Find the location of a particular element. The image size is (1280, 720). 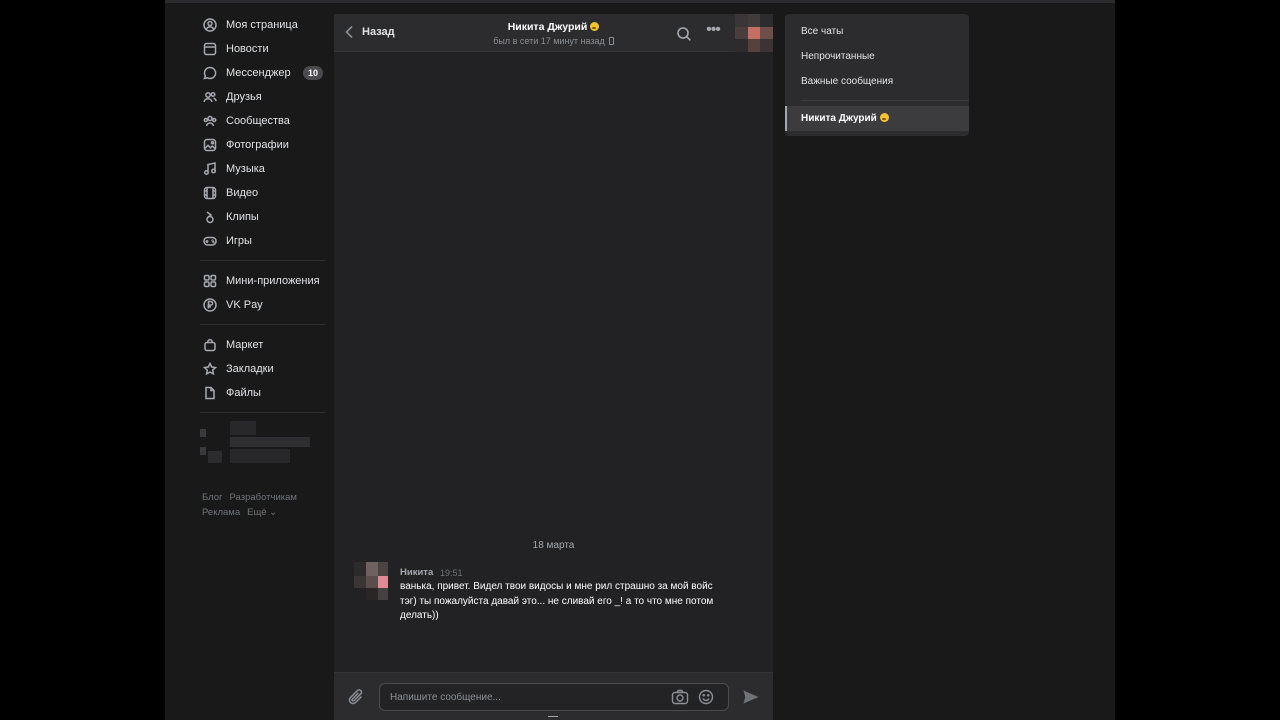

search-icon is located at coordinates (684, 34).